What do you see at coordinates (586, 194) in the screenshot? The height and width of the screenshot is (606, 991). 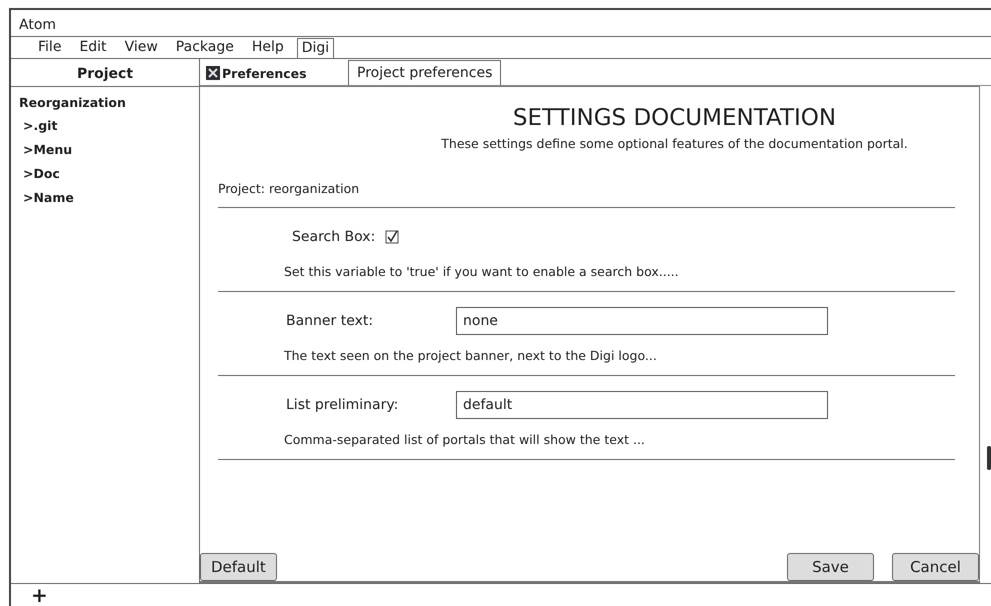 I see `project-label: Project: reorganization` at bounding box center [586, 194].